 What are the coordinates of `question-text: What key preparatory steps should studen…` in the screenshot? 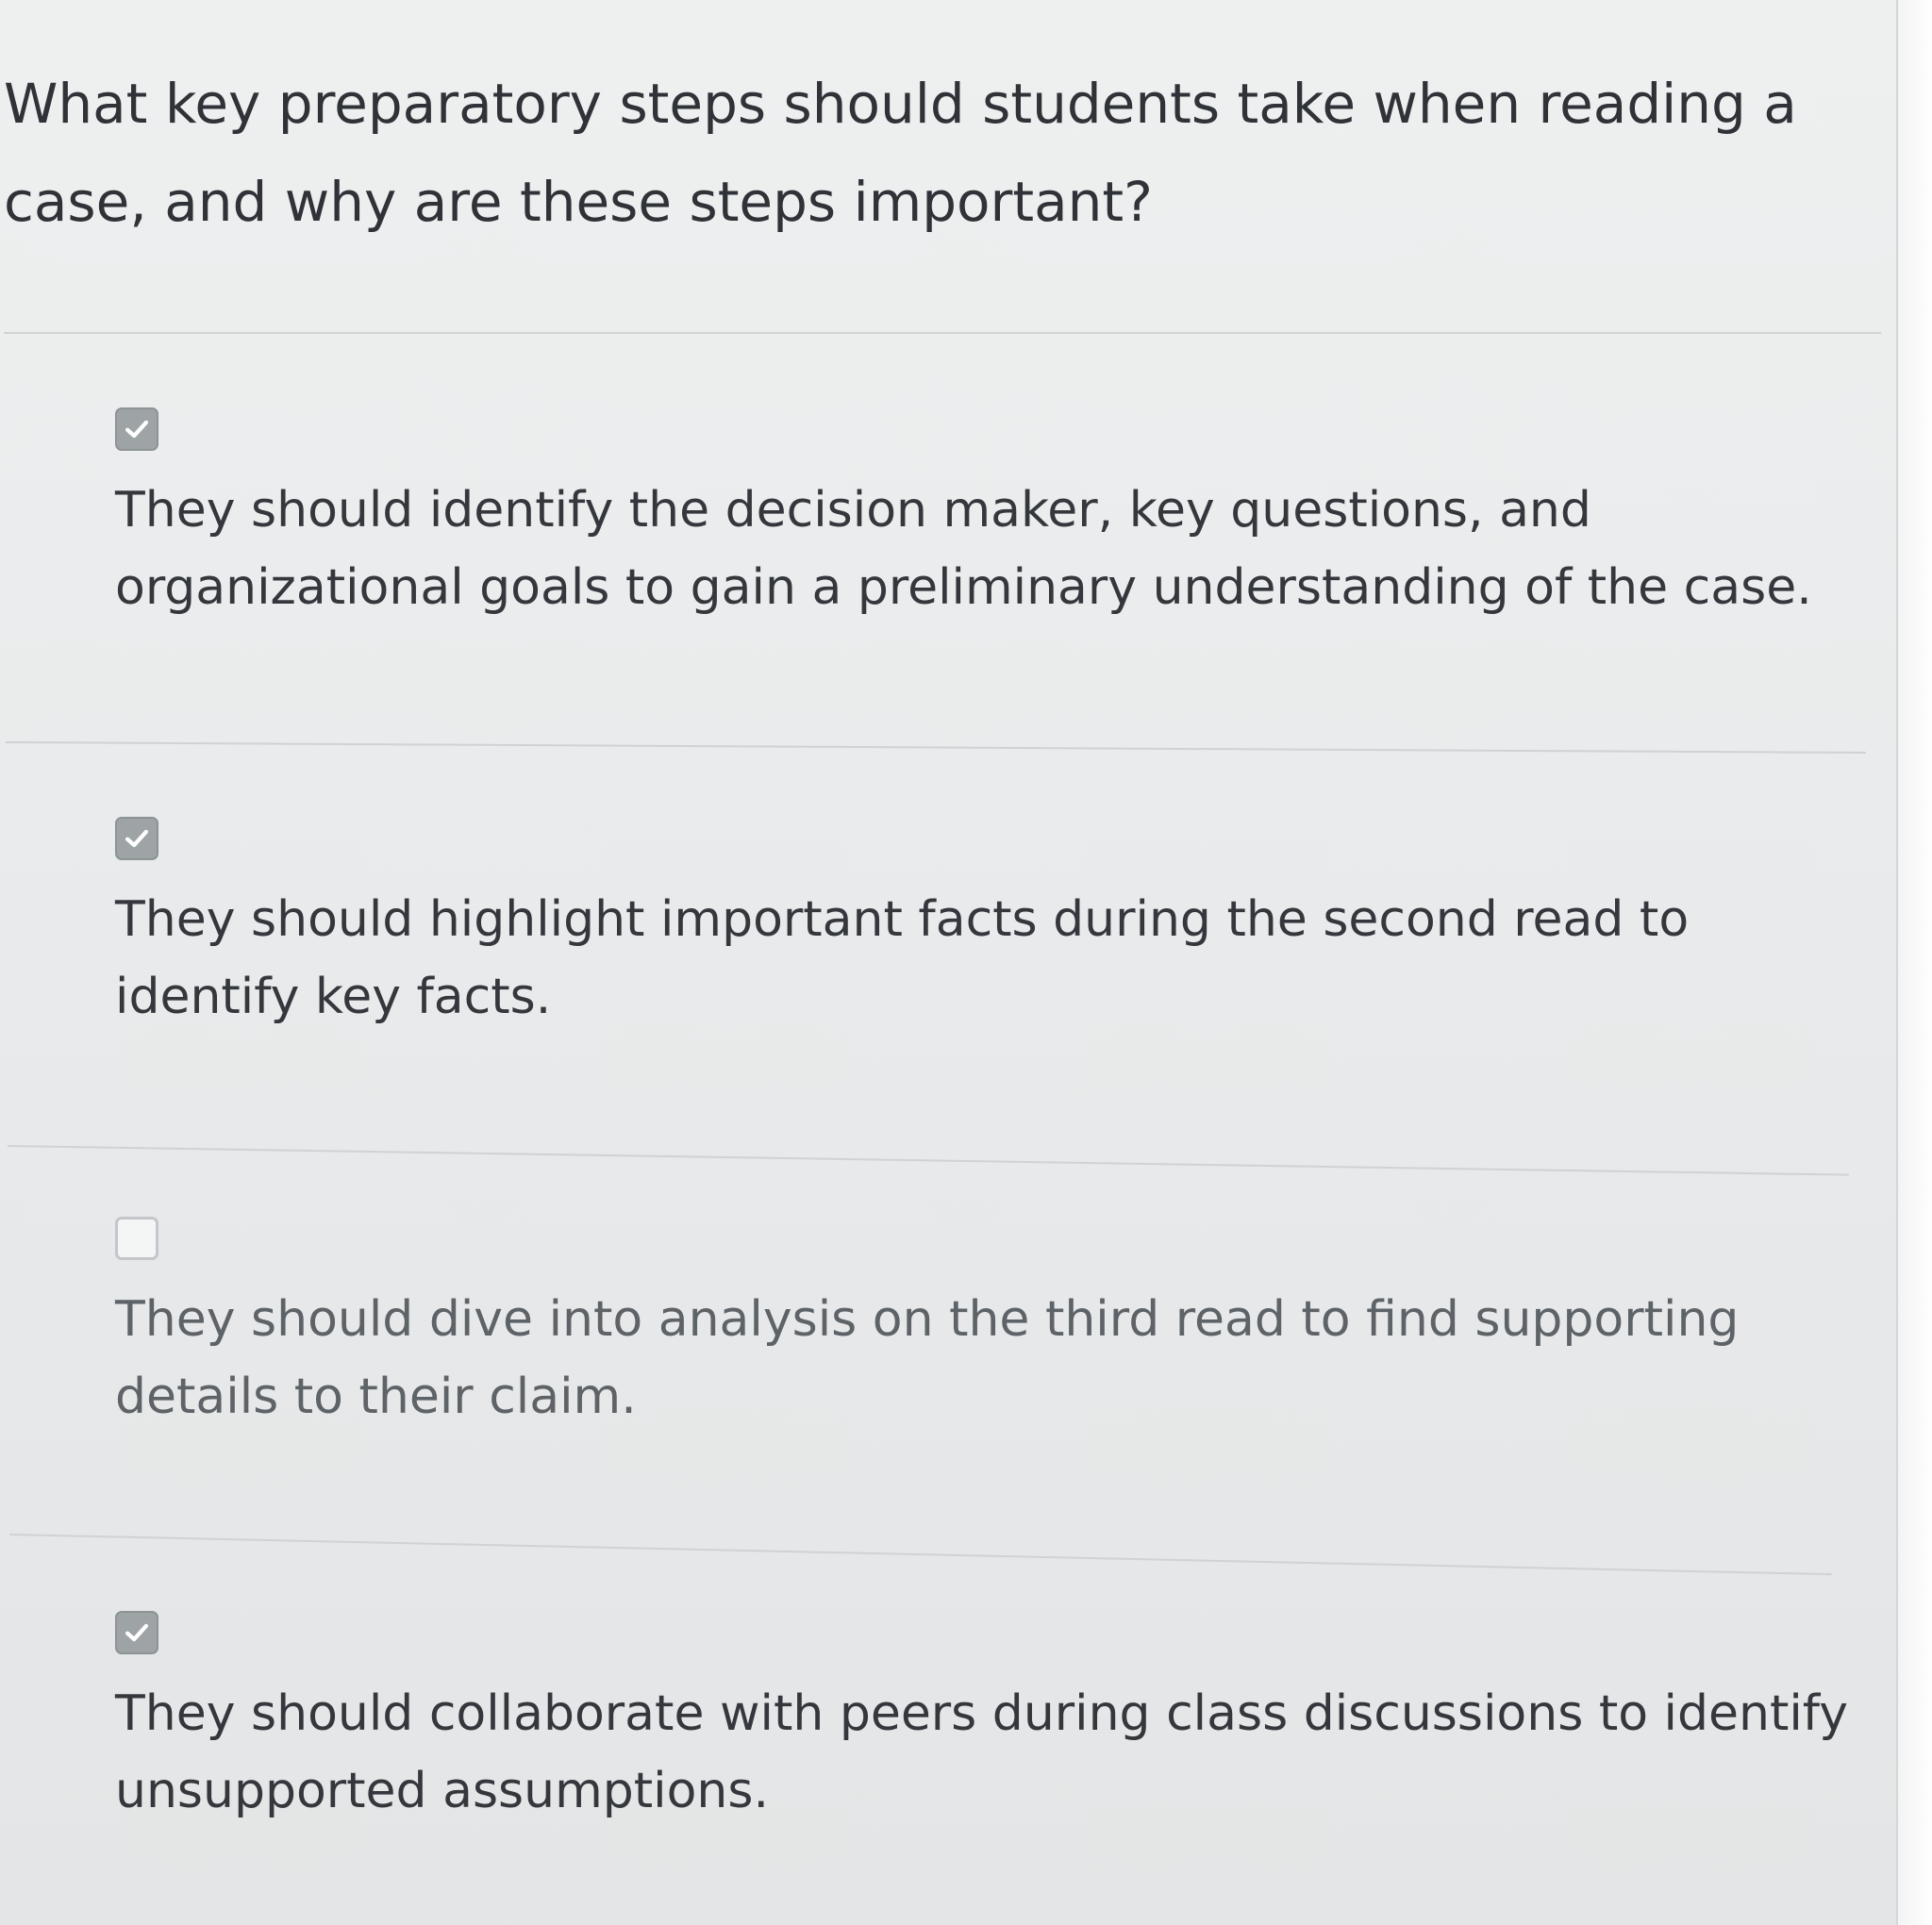 It's located at (900, 153).